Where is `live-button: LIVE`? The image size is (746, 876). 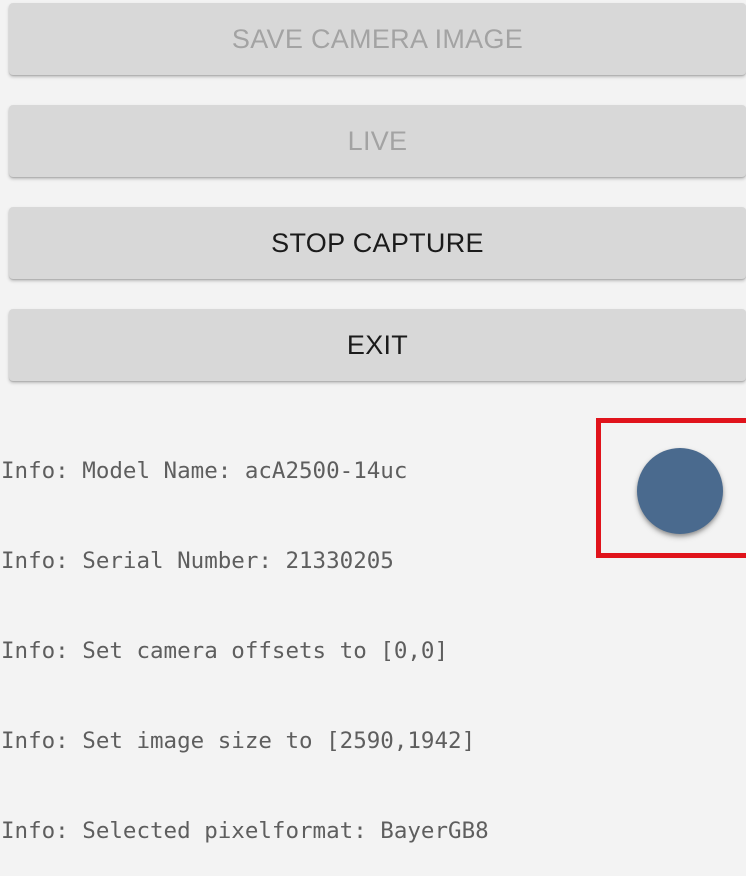
live-button: LIVE is located at coordinates (377, 141).